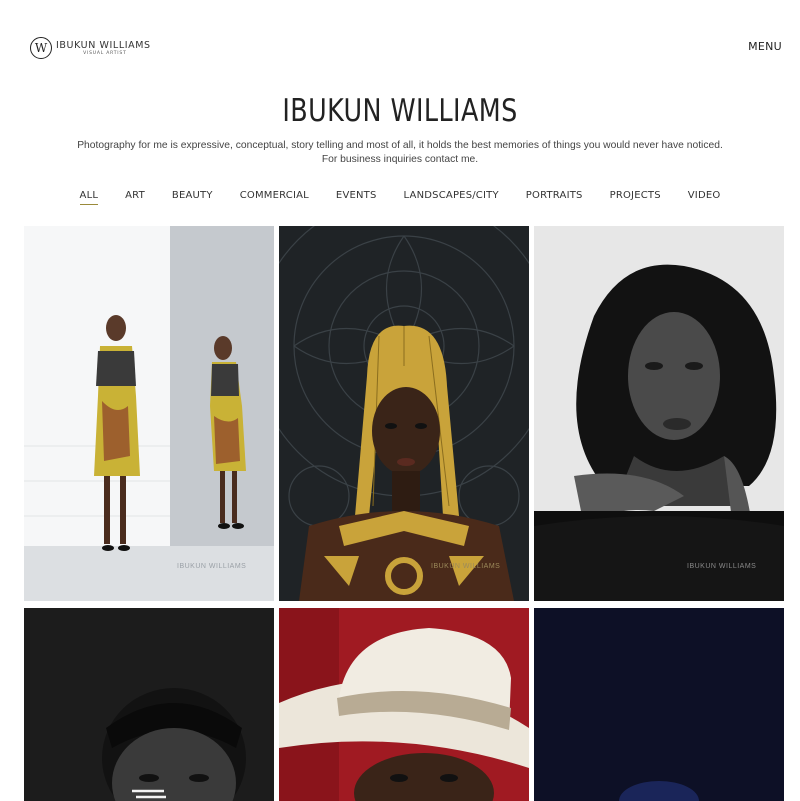  Describe the element at coordinates (451, 197) in the screenshot. I see `filter-landscapes-city: LANDSCAPES/CITY` at that location.